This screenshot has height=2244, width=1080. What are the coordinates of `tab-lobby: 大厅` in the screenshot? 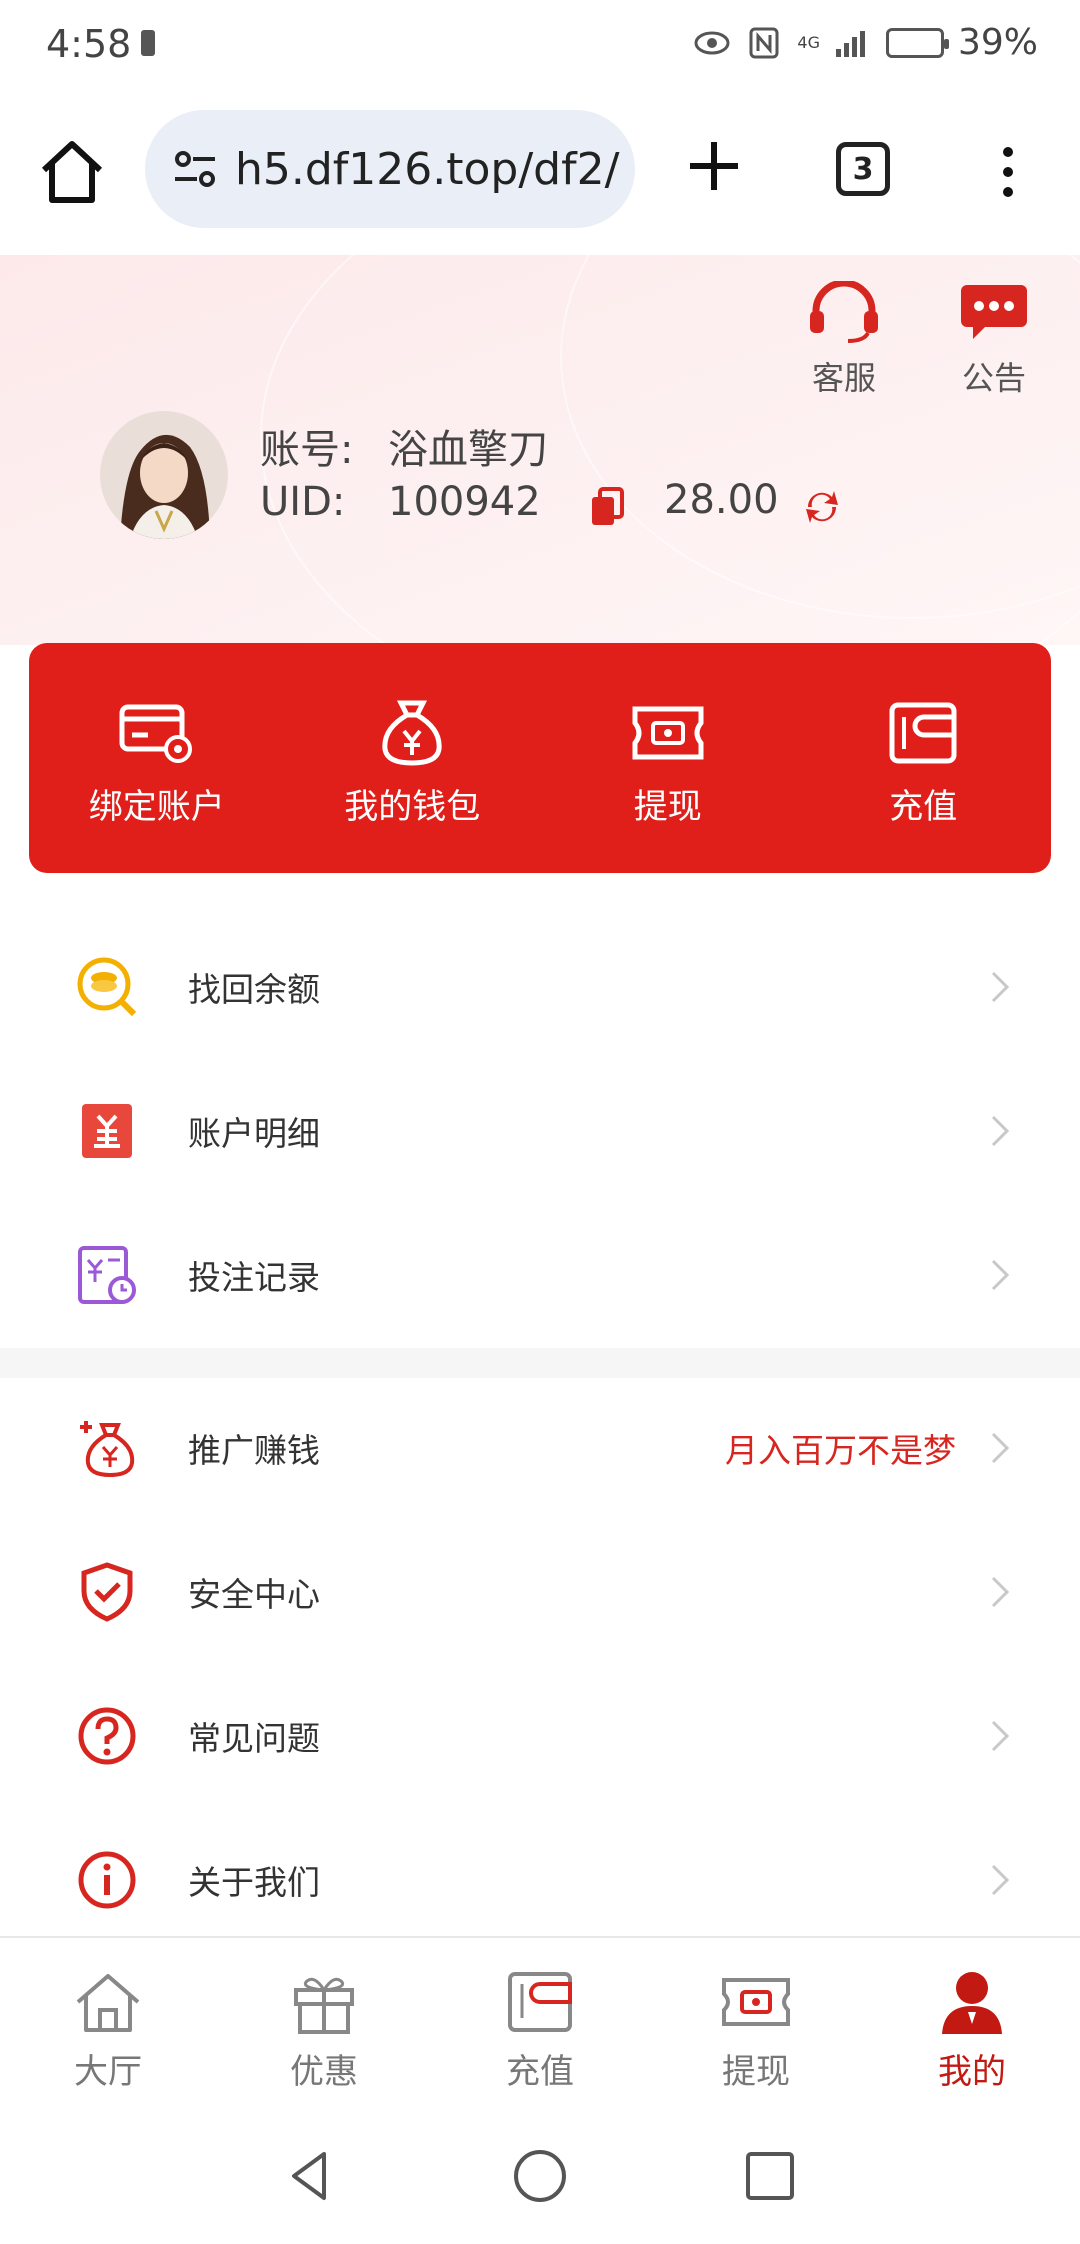 It's located at (108, 2028).